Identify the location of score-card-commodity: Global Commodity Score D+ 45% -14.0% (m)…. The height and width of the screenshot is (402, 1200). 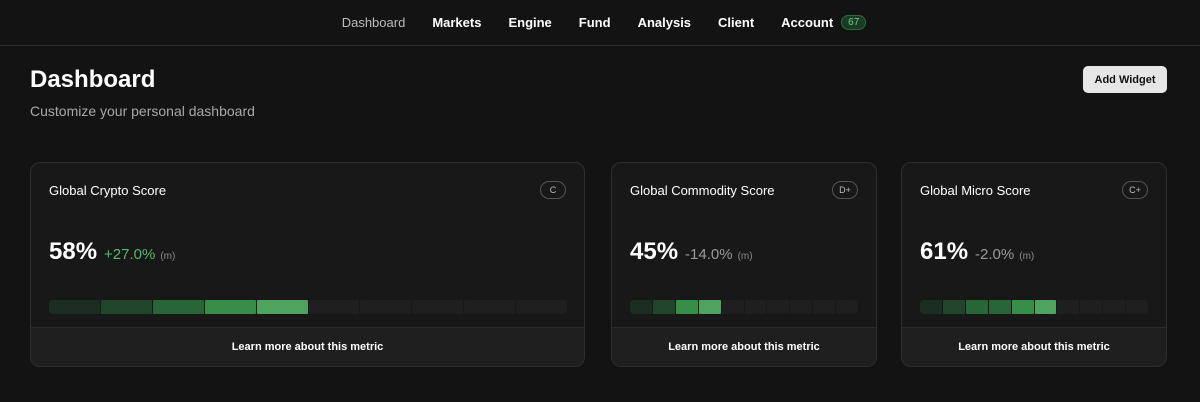
(744, 264).